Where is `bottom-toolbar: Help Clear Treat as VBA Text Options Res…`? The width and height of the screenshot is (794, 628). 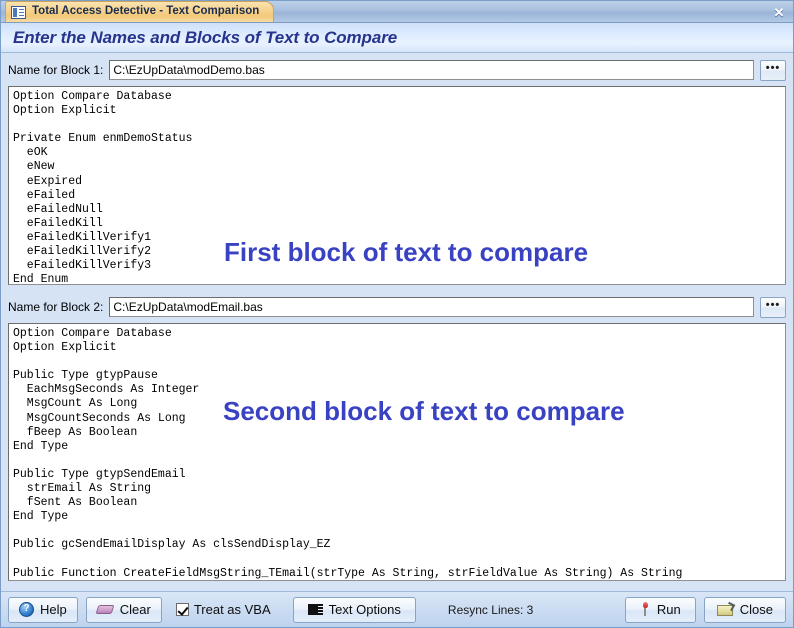
bottom-toolbar: Help Clear Treat as VBA Text Options Res… is located at coordinates (397, 609).